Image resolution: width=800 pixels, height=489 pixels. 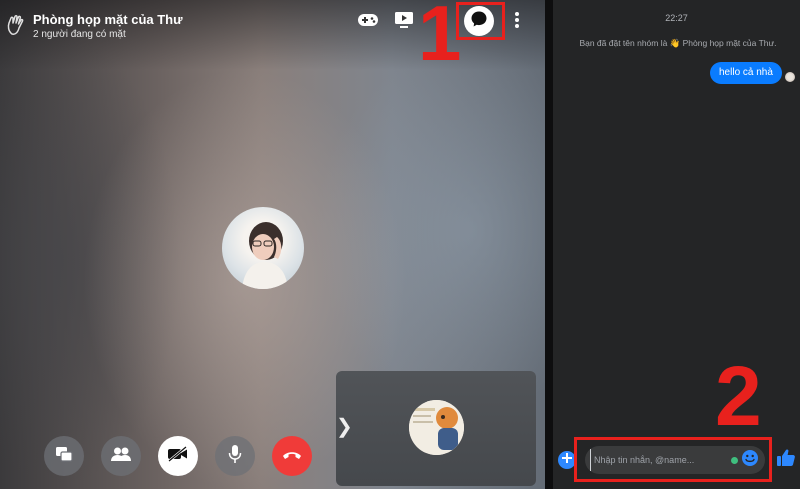 What do you see at coordinates (368, 20) in the screenshot?
I see `game-controller-icon` at bounding box center [368, 20].